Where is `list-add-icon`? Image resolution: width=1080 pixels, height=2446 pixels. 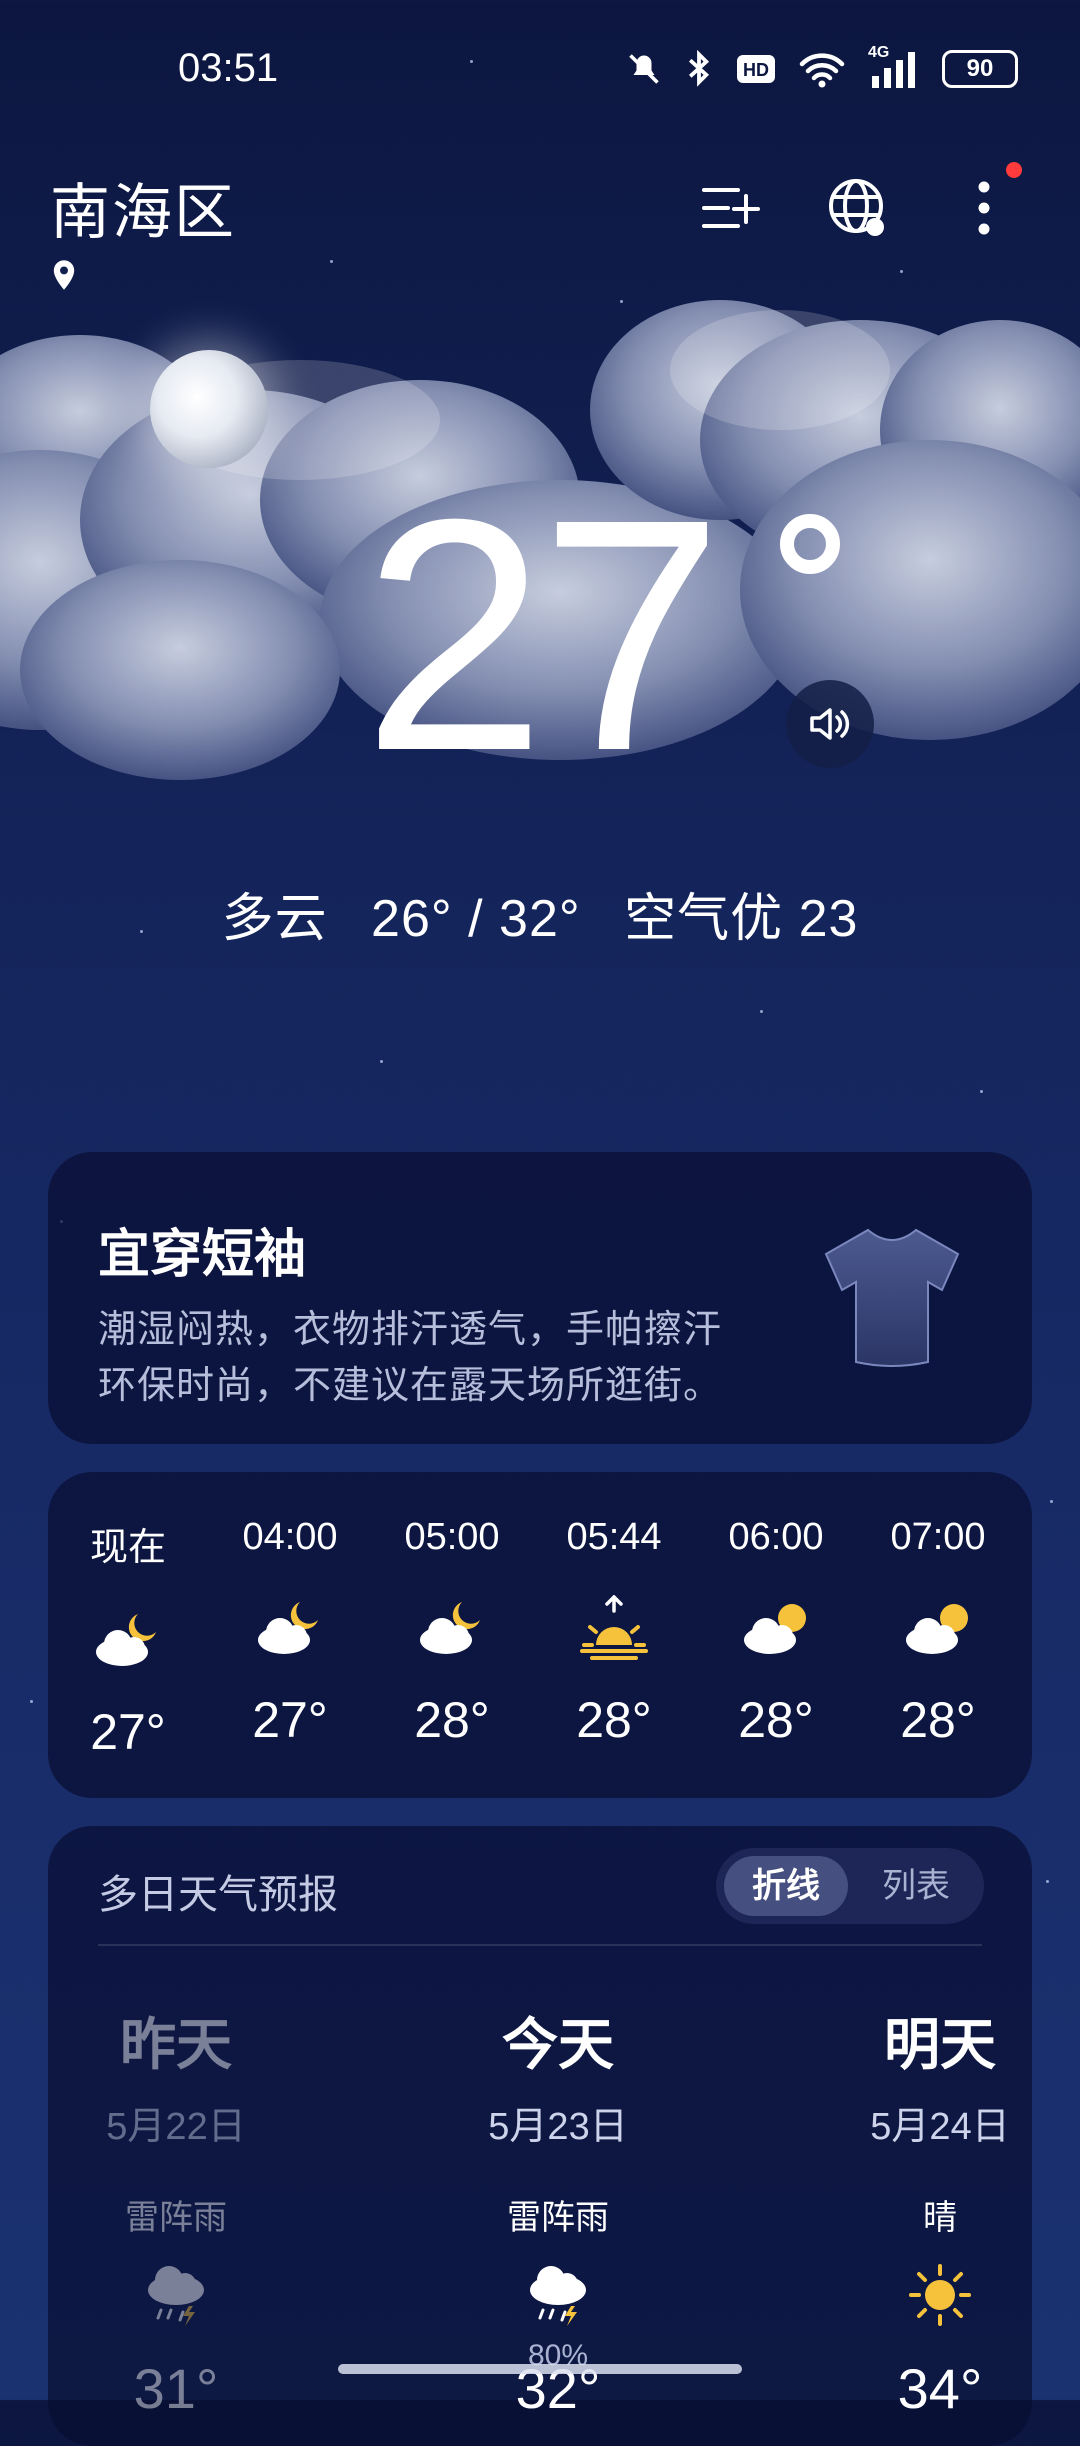 list-add-icon is located at coordinates (731, 208).